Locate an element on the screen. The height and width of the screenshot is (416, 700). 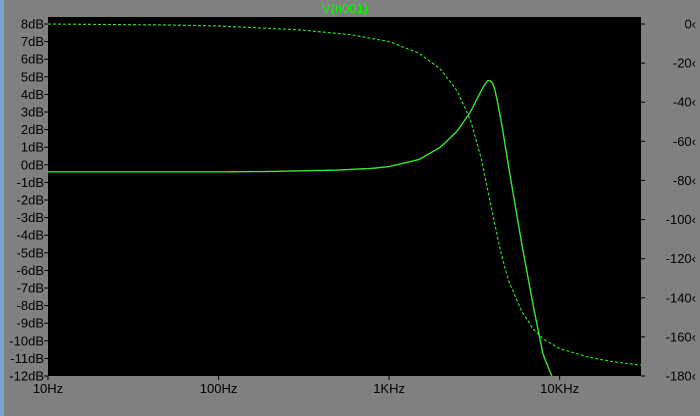
left-tick-label: 3dB is located at coordinates (32, 112).